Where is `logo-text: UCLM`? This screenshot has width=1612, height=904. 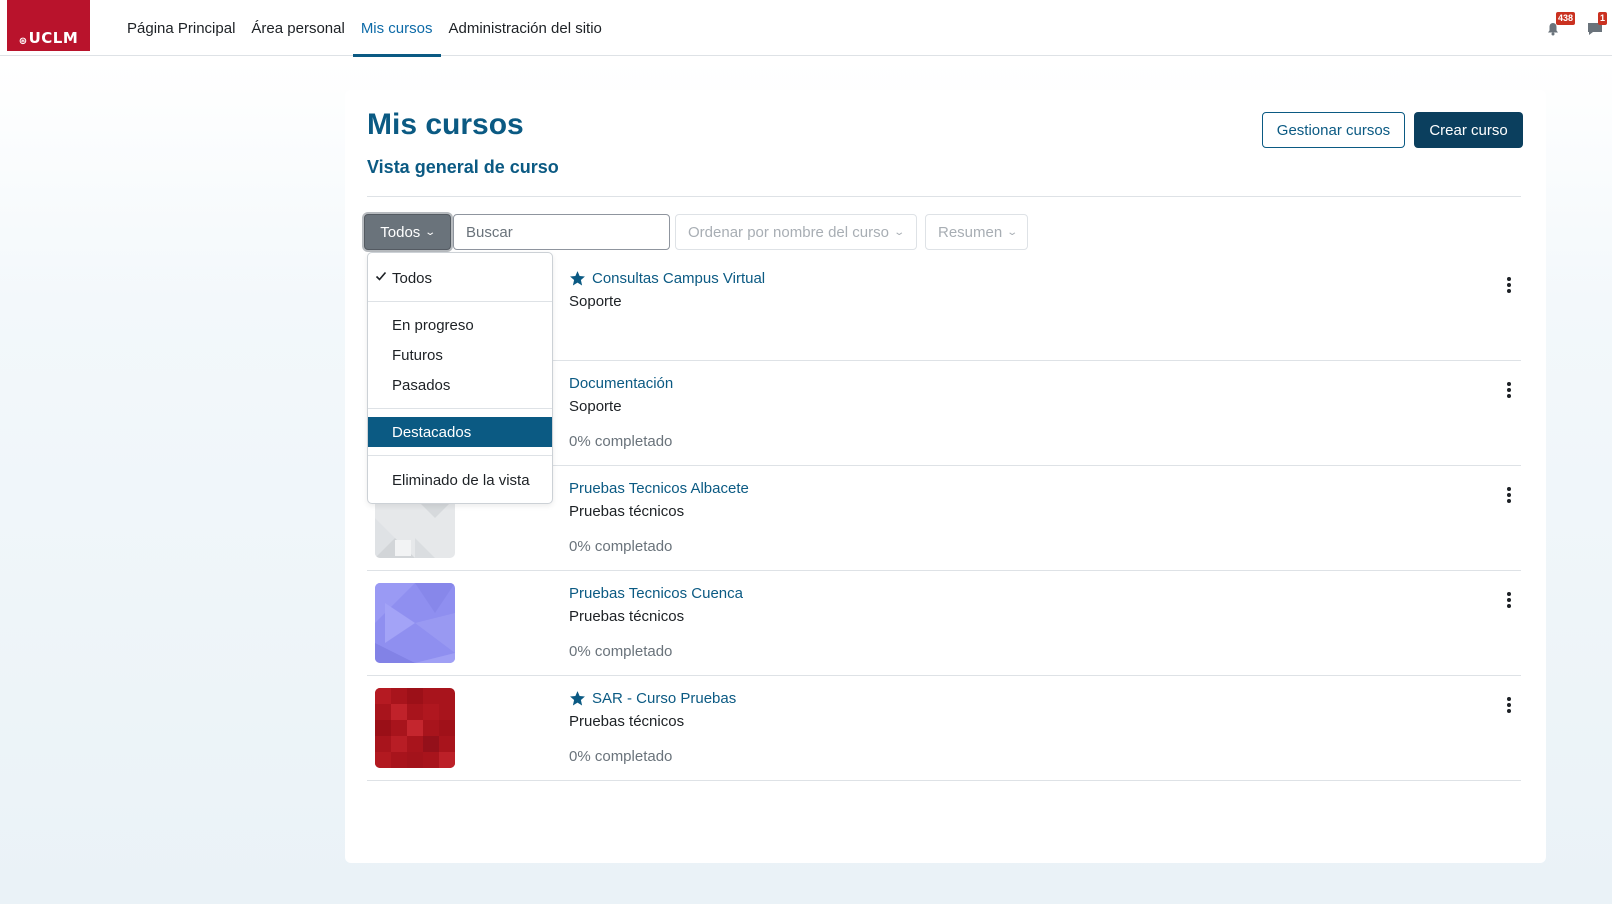 logo-text: UCLM is located at coordinates (53, 38).